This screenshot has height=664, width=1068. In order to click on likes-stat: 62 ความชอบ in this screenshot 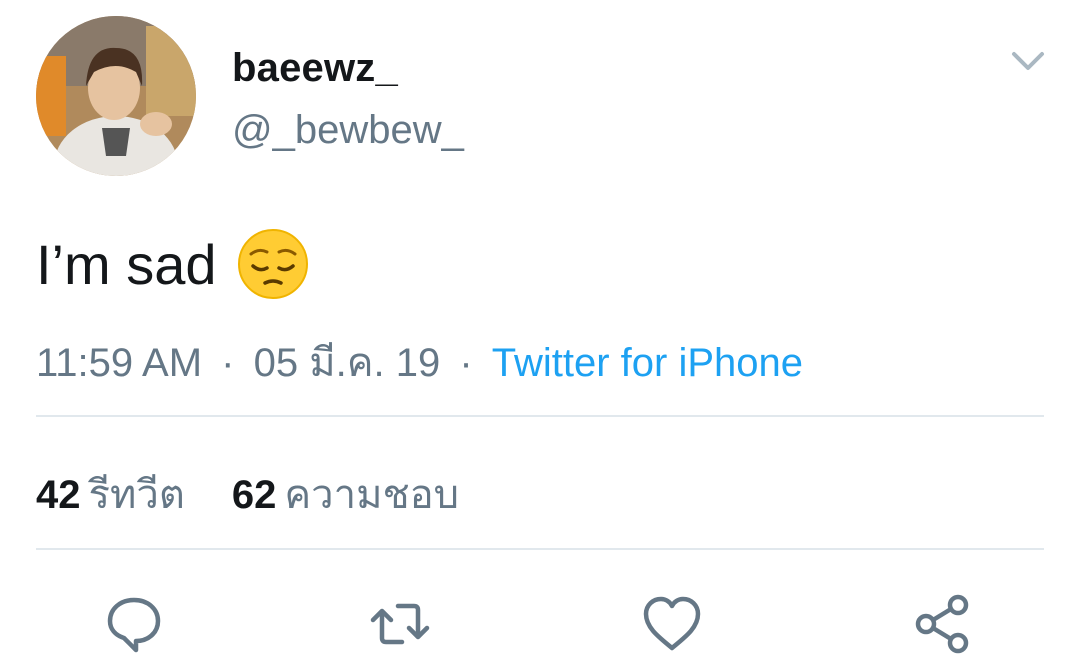, I will do `click(345, 494)`.